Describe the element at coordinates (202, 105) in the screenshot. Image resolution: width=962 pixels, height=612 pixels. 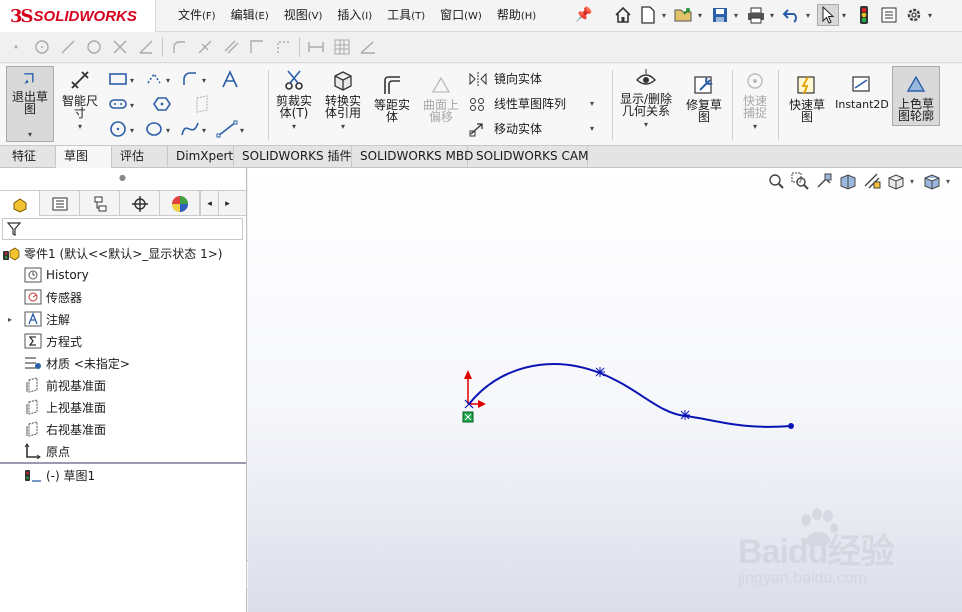
I see `reference-plane-icon` at that location.